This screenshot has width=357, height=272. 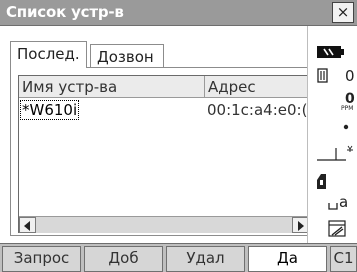 What do you see at coordinates (330, 52) in the screenshot?
I see `battery-icon` at bounding box center [330, 52].